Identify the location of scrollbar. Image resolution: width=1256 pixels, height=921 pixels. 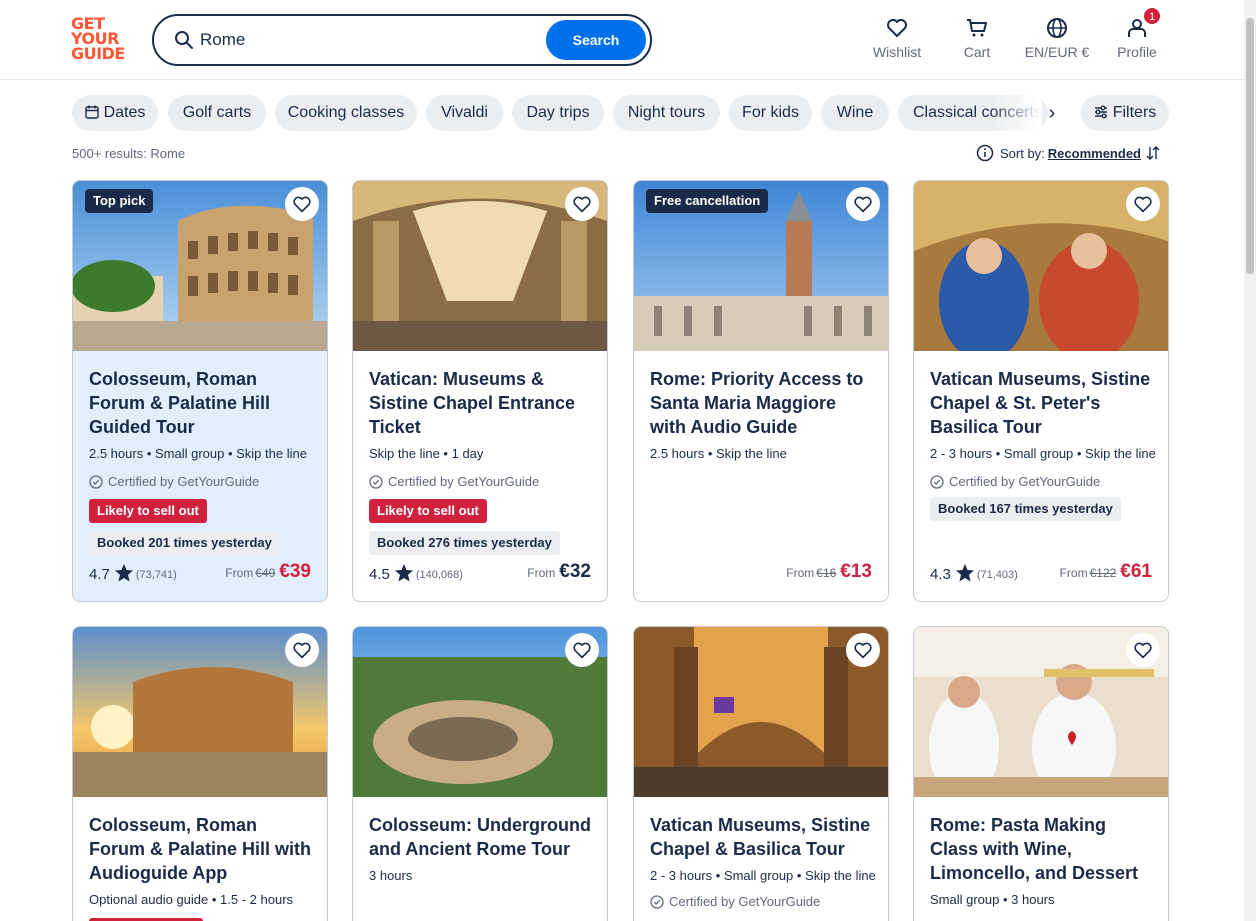
(1250, 460).